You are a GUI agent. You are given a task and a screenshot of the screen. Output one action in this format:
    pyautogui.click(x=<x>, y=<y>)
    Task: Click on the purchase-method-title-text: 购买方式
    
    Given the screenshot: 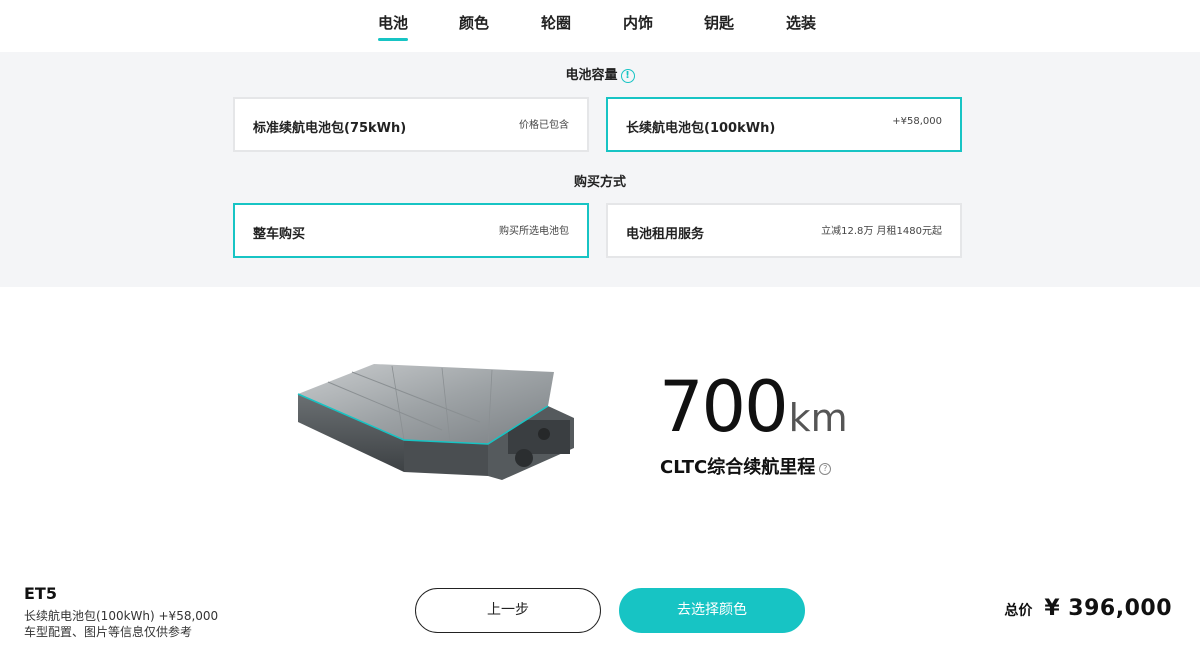 What is the action you would take?
    pyautogui.click(x=599, y=182)
    